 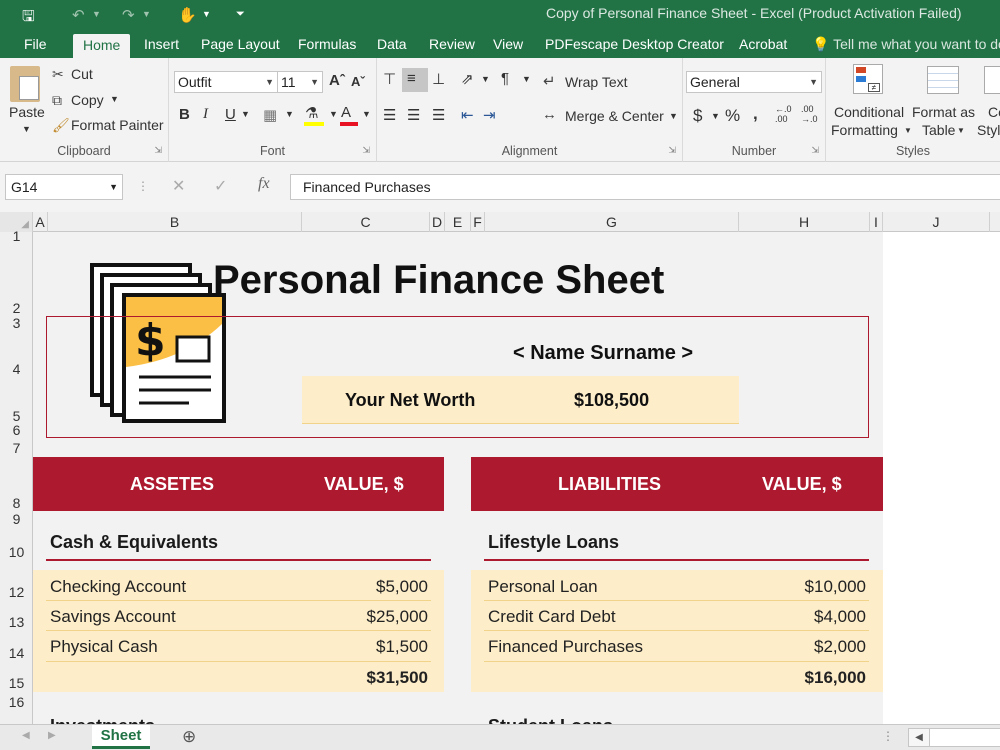 I want to click on underline-dropdown-icon: ▼, so click(x=245, y=114).